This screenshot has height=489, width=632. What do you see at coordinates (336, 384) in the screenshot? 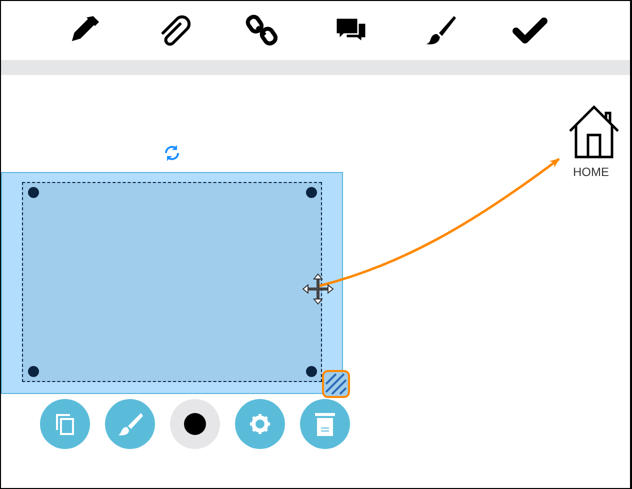
I see `resize-handle` at bounding box center [336, 384].